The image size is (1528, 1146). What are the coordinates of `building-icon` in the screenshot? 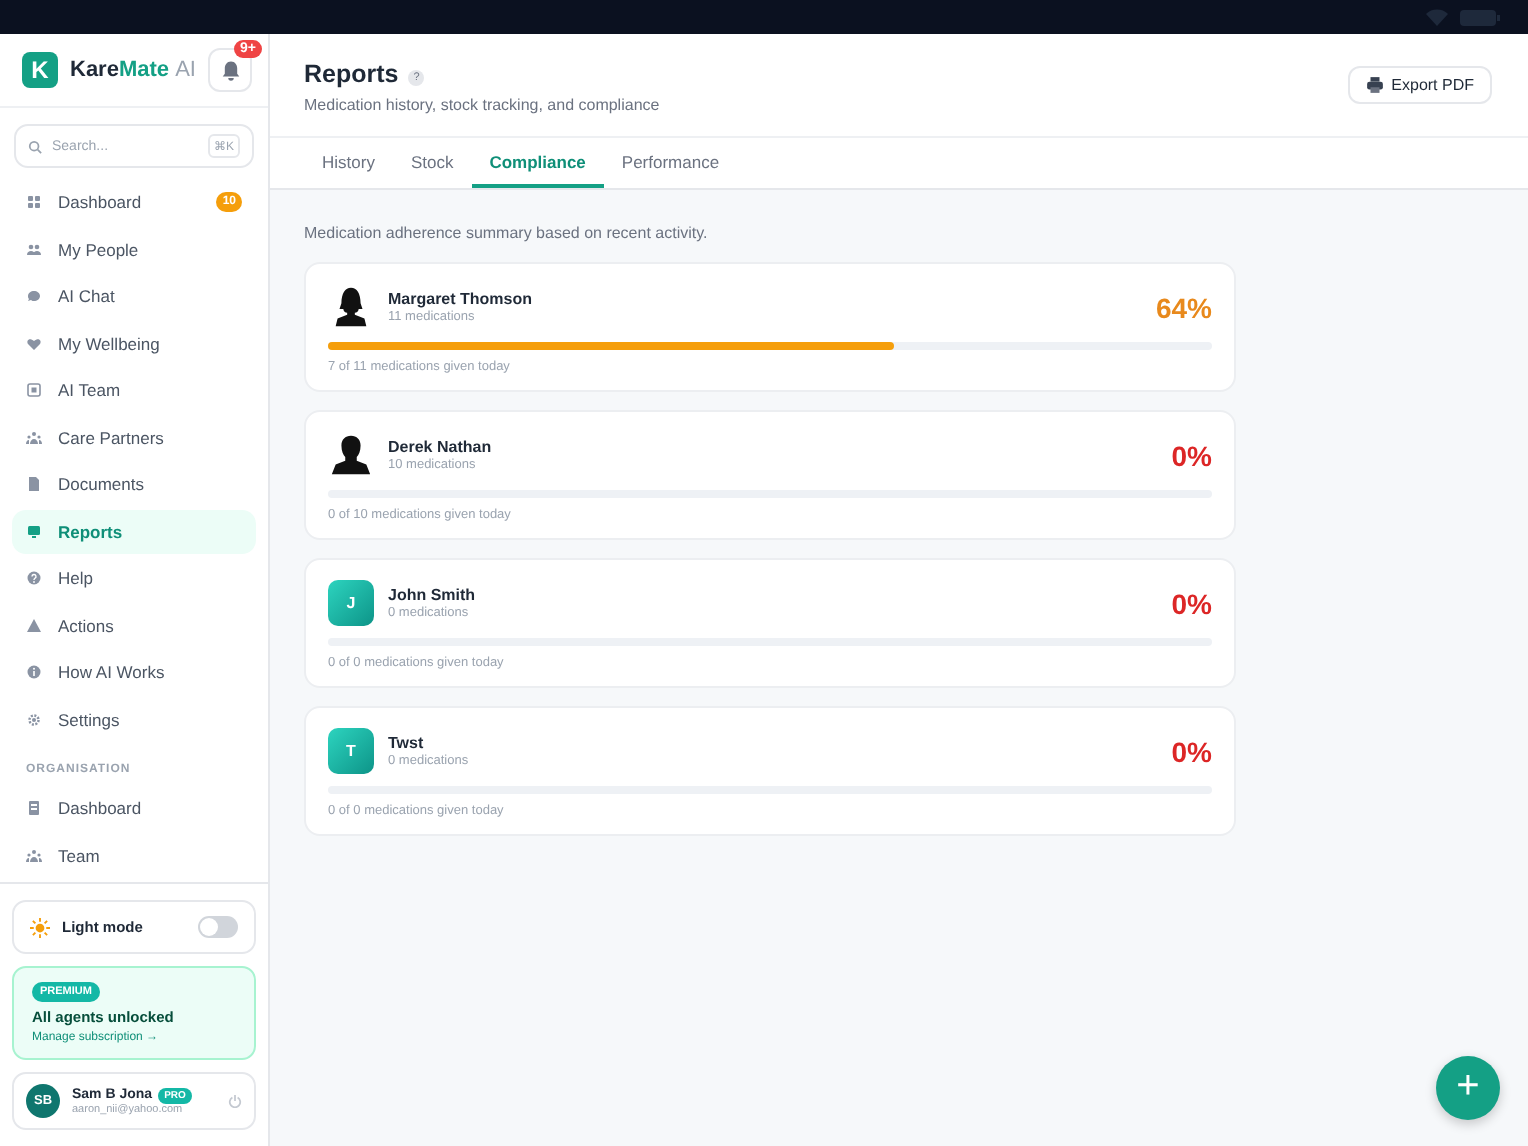 It's located at (34, 808).